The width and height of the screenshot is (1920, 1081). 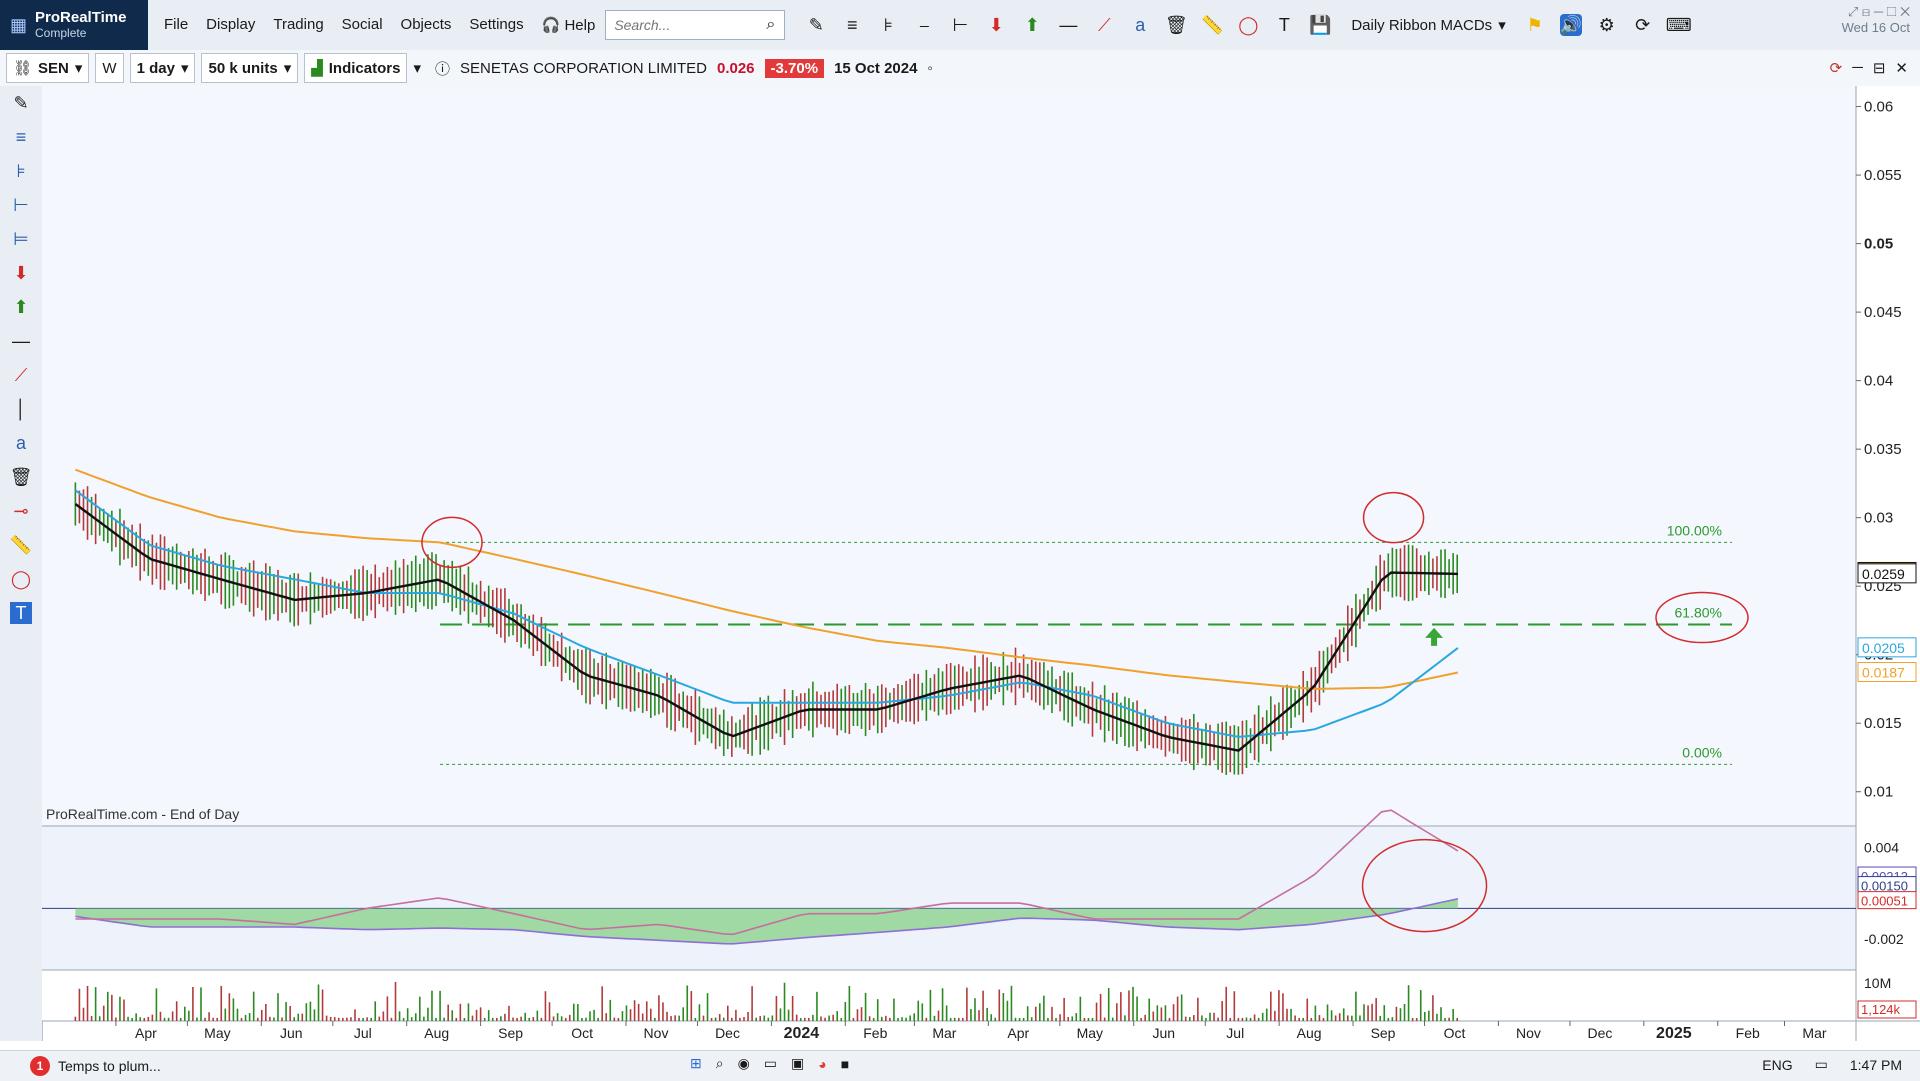 What do you see at coordinates (243, 68) in the screenshot?
I see `units-label: 50 k units` at bounding box center [243, 68].